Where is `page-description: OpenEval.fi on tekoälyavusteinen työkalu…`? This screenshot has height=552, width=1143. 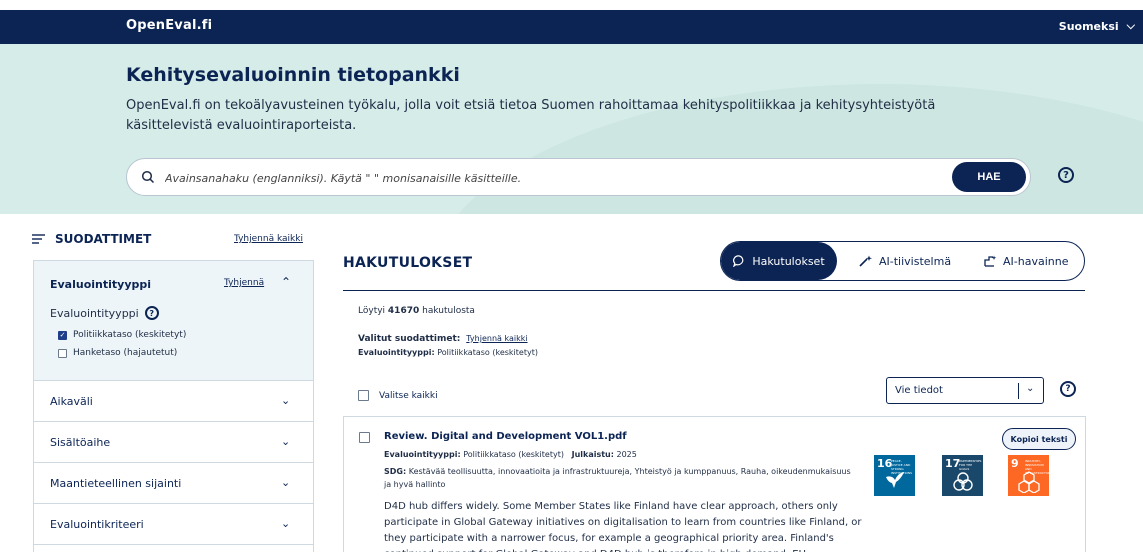
page-description: OpenEval.fi on tekoälyavusteinen työkalu… is located at coordinates (531, 115).